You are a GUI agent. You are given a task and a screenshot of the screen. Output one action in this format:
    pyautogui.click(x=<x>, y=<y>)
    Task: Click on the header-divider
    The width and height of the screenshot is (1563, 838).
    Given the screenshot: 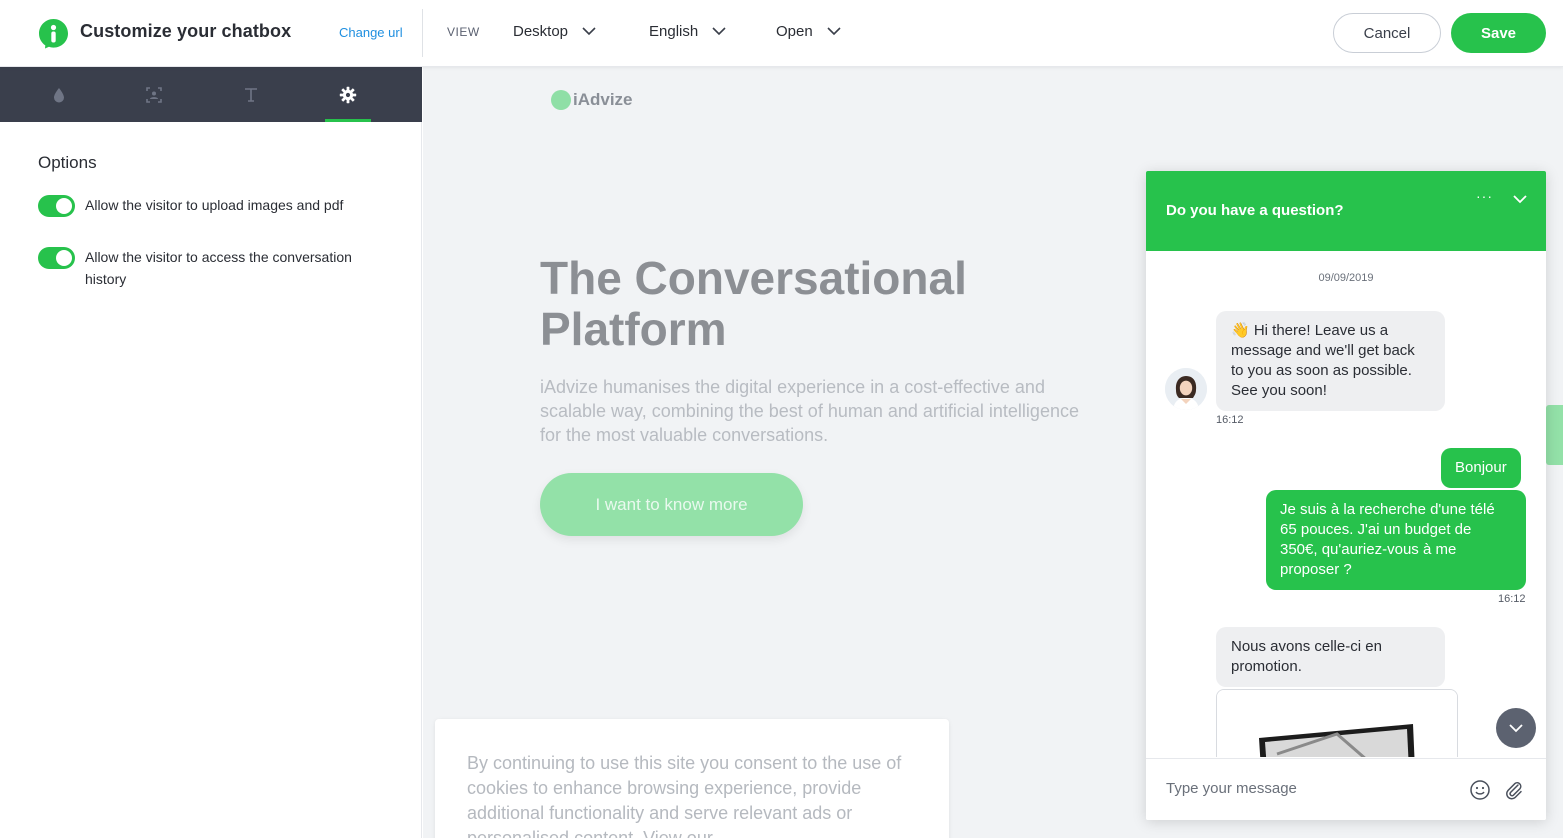 What is the action you would take?
    pyautogui.click(x=422, y=33)
    